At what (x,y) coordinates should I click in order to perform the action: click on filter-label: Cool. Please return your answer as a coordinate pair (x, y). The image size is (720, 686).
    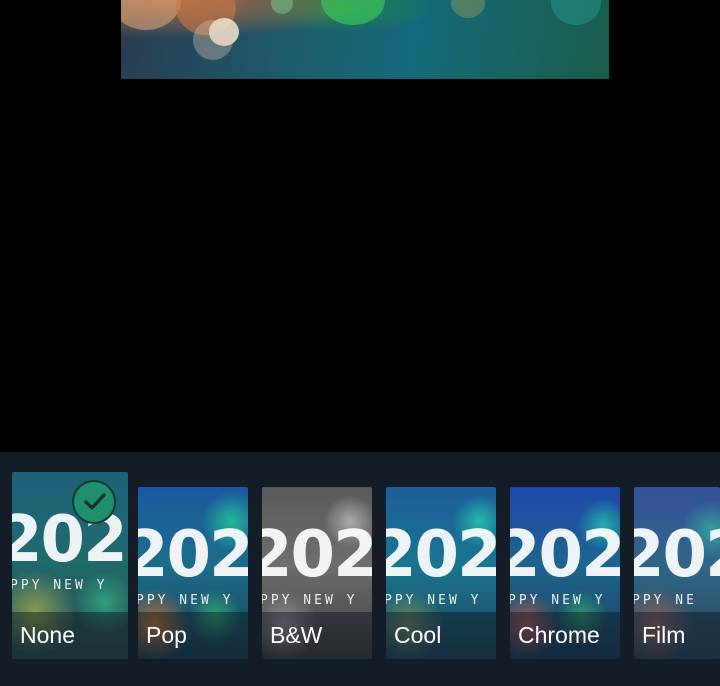
    Looking at the image, I should click on (418, 635).